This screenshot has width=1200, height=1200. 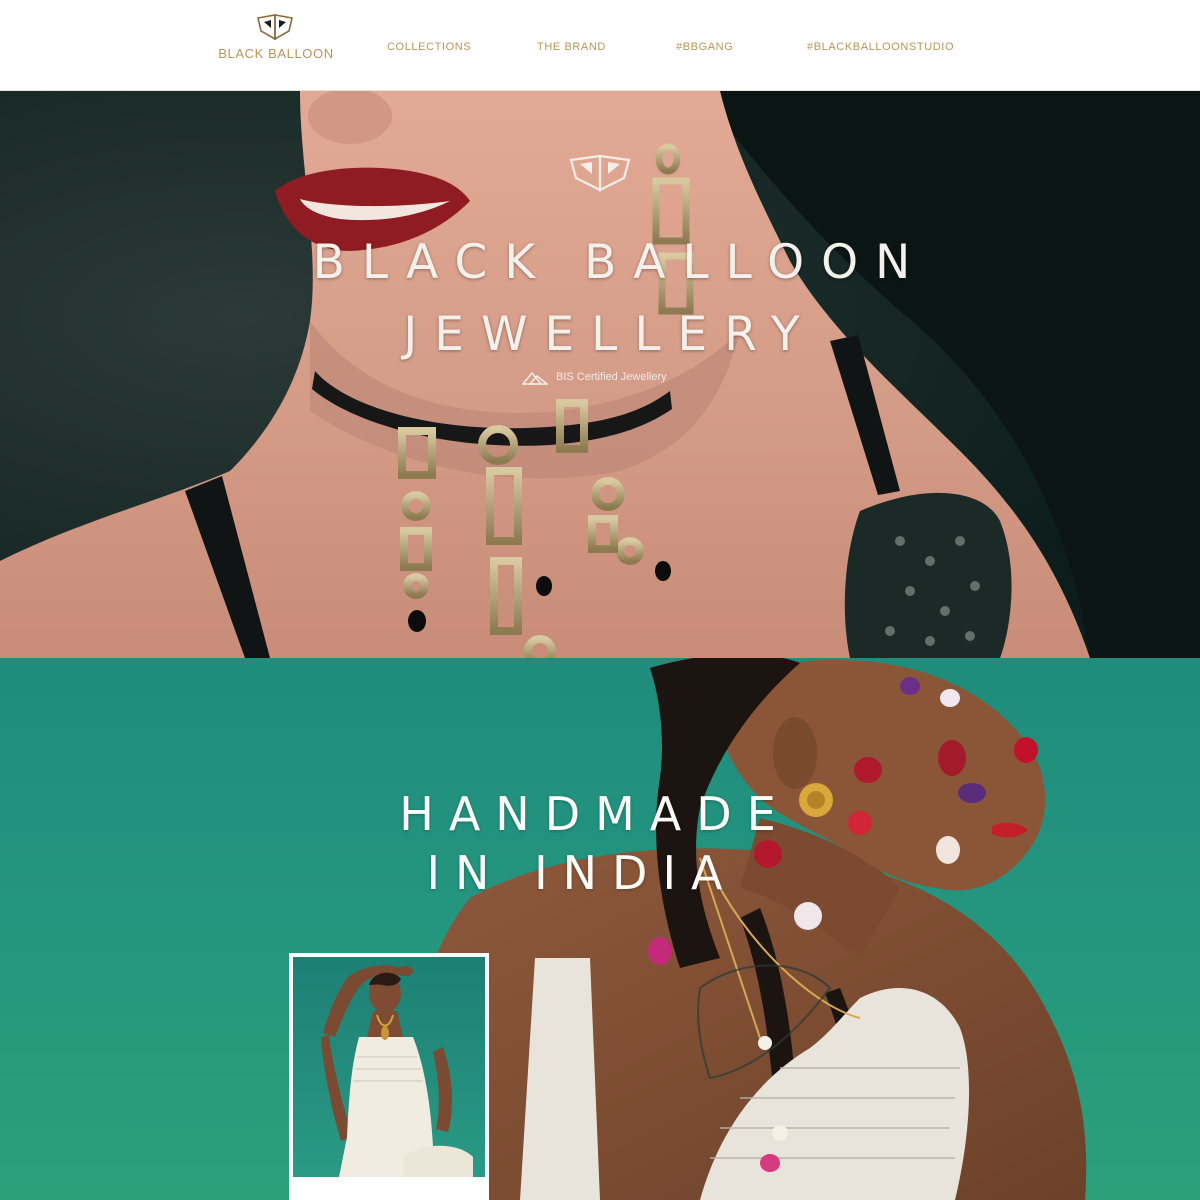 I want to click on bis-hallmark-icon, so click(x=535, y=378).